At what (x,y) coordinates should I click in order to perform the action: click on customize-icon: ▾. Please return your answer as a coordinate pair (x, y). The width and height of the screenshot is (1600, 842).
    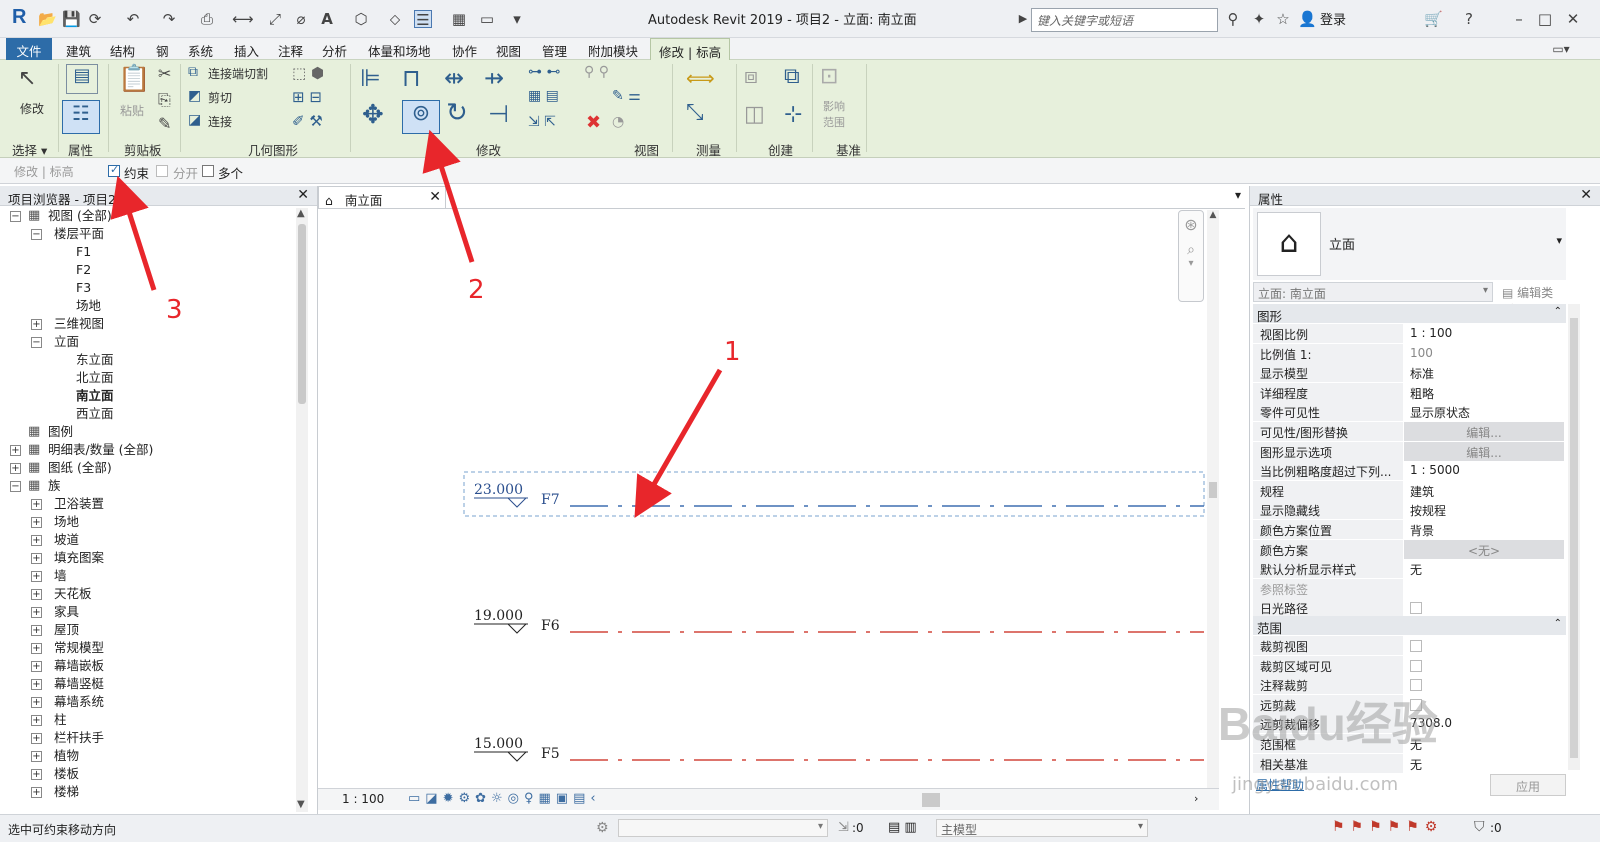
    Looking at the image, I should click on (517, 19).